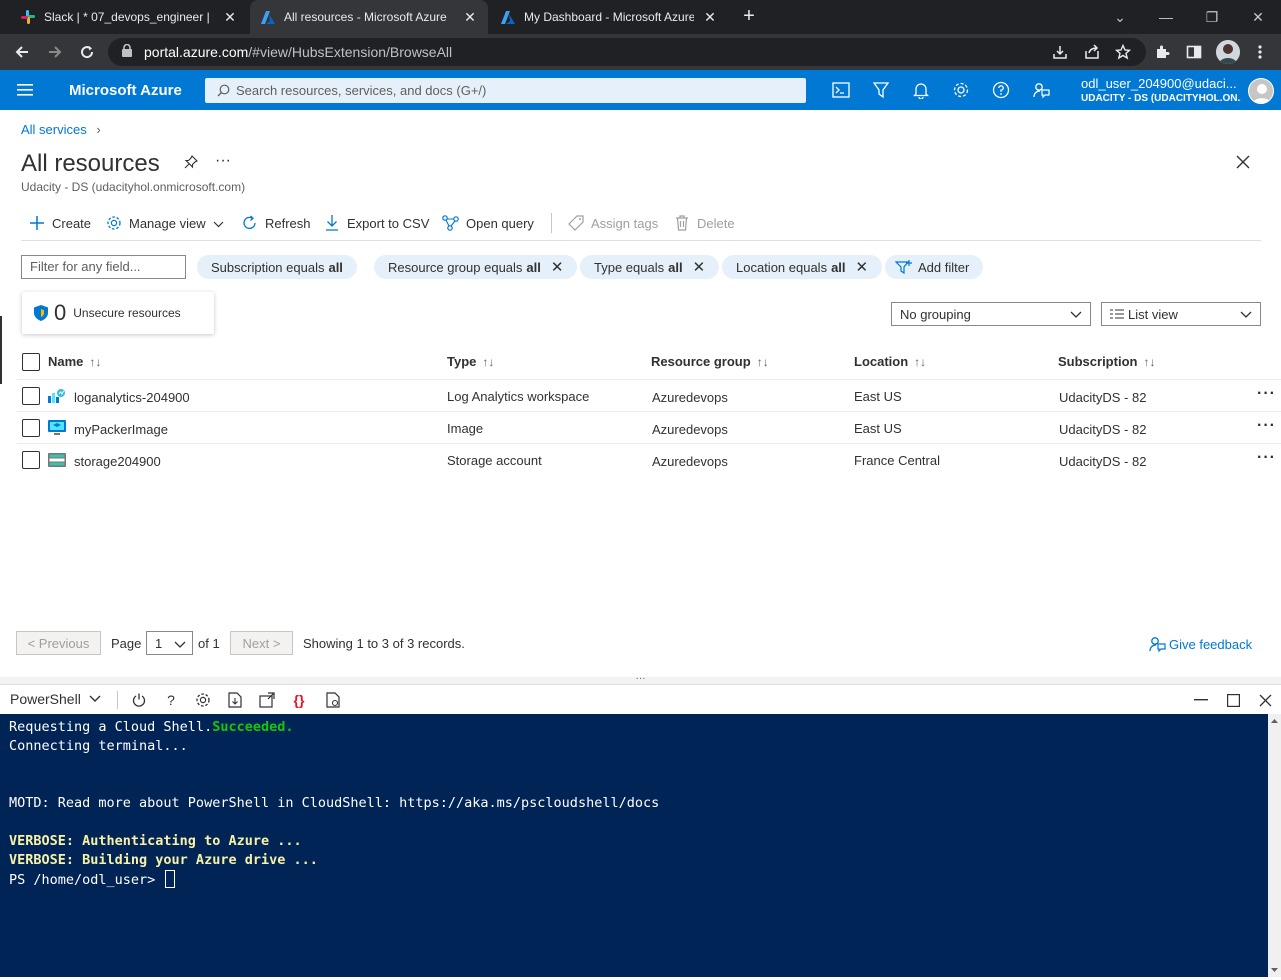 Image resolution: width=1281 pixels, height=980 pixels. What do you see at coordinates (476, 267) in the screenshot?
I see `filter-pill-resource-group: Resource group equals all ✕` at bounding box center [476, 267].